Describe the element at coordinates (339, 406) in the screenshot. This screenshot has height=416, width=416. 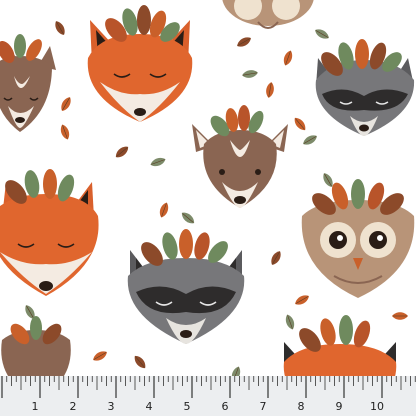
I see `ruler-label: 9` at that location.